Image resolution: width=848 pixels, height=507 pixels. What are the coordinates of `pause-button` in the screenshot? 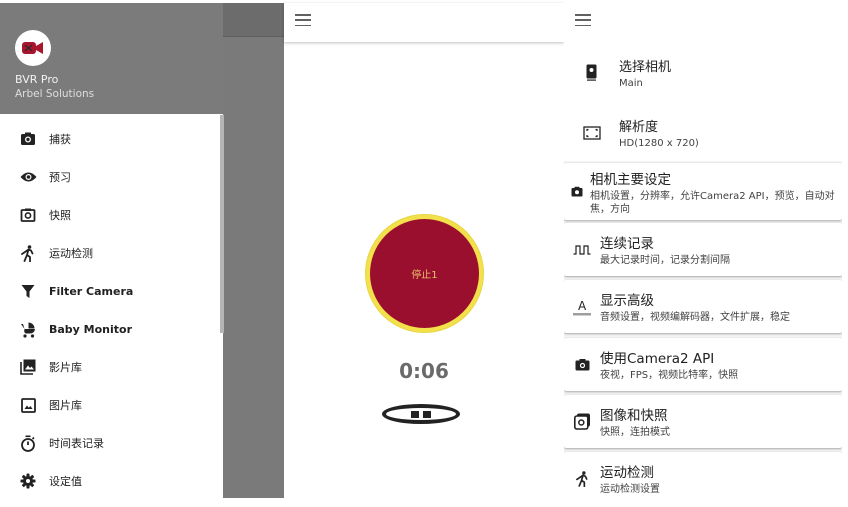 It's located at (421, 414).